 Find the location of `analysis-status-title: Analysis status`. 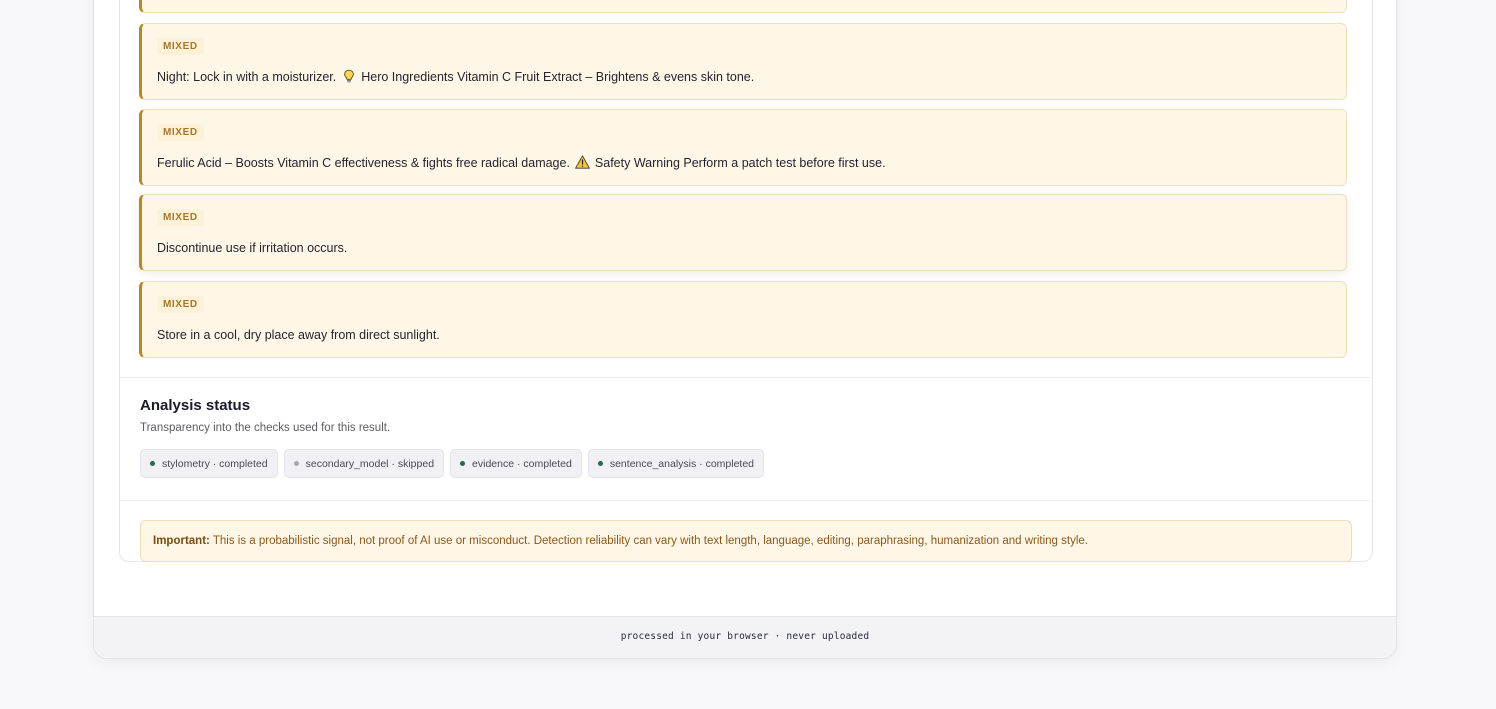

analysis-status-title: Analysis status is located at coordinates (195, 405).